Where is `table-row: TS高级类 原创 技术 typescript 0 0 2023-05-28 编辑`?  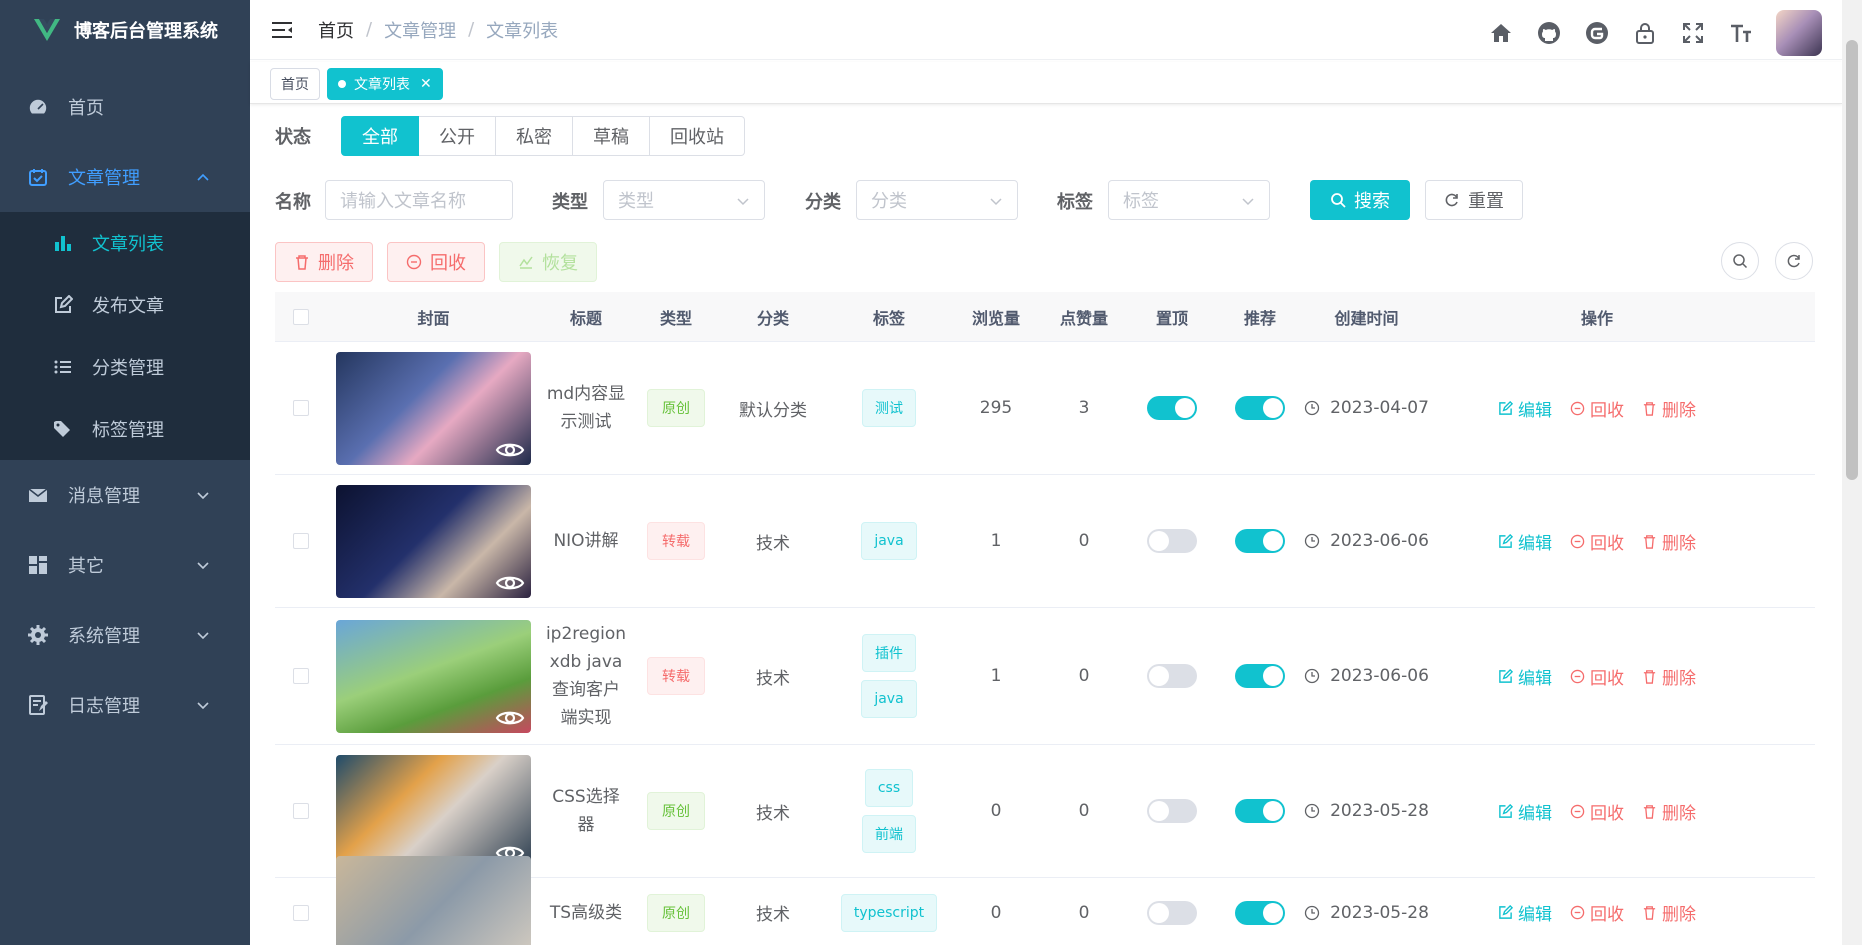 table-row: TS高级类 原创 技术 typescript 0 0 2023-05-28 编辑 is located at coordinates (1045, 900).